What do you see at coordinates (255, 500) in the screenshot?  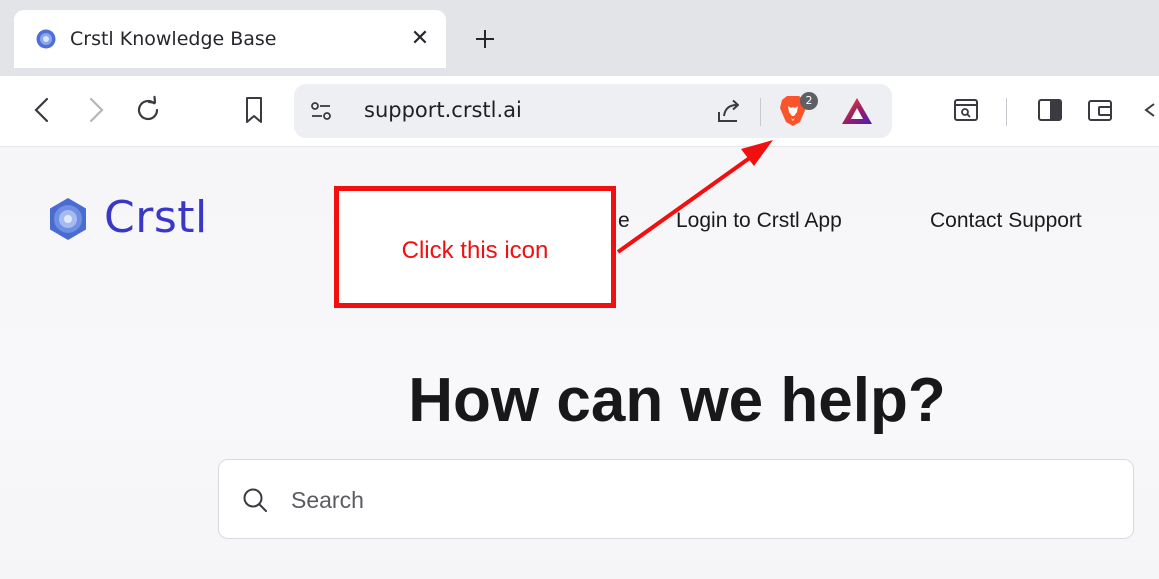 I see `search-icon` at bounding box center [255, 500].